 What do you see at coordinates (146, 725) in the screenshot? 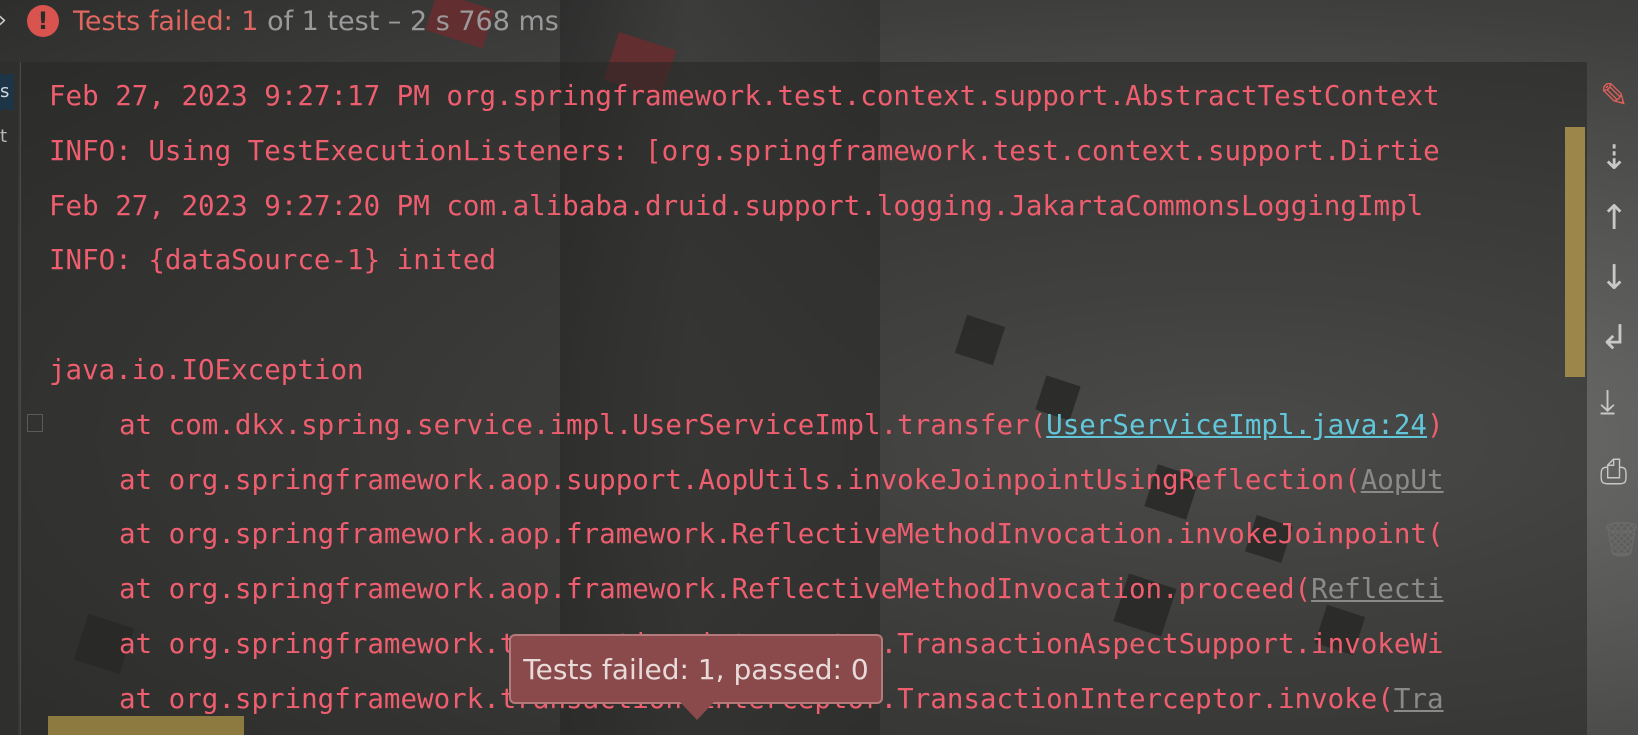
I see `horizontal-scrollbar` at bounding box center [146, 725].